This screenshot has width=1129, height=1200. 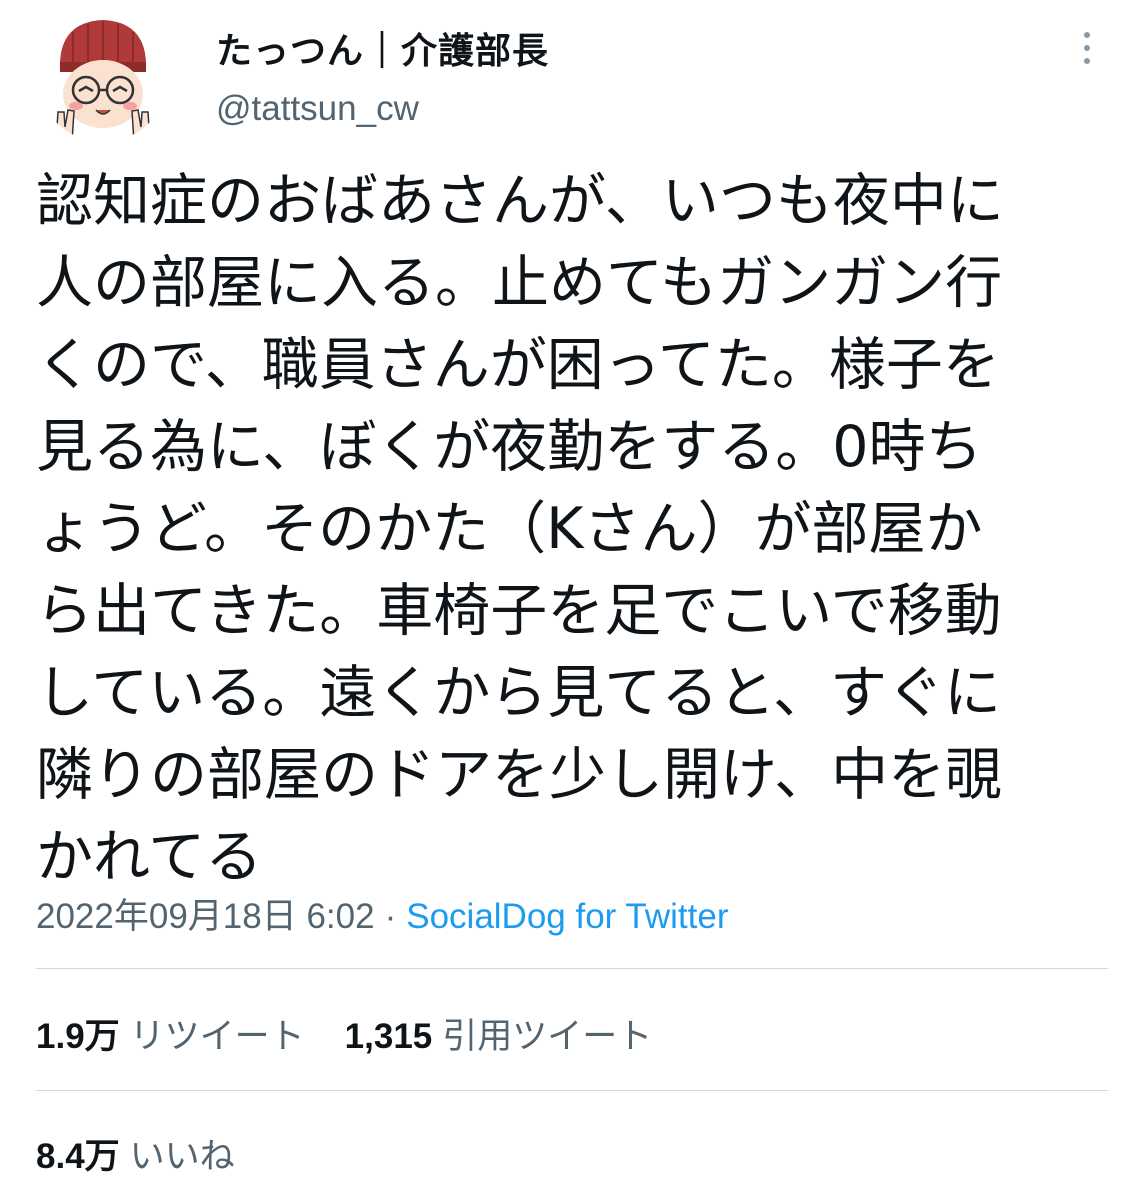 What do you see at coordinates (519, 775) in the screenshot?
I see `tweet-text-line: 隣りの部屋のドアを少し開け、中を覗` at bounding box center [519, 775].